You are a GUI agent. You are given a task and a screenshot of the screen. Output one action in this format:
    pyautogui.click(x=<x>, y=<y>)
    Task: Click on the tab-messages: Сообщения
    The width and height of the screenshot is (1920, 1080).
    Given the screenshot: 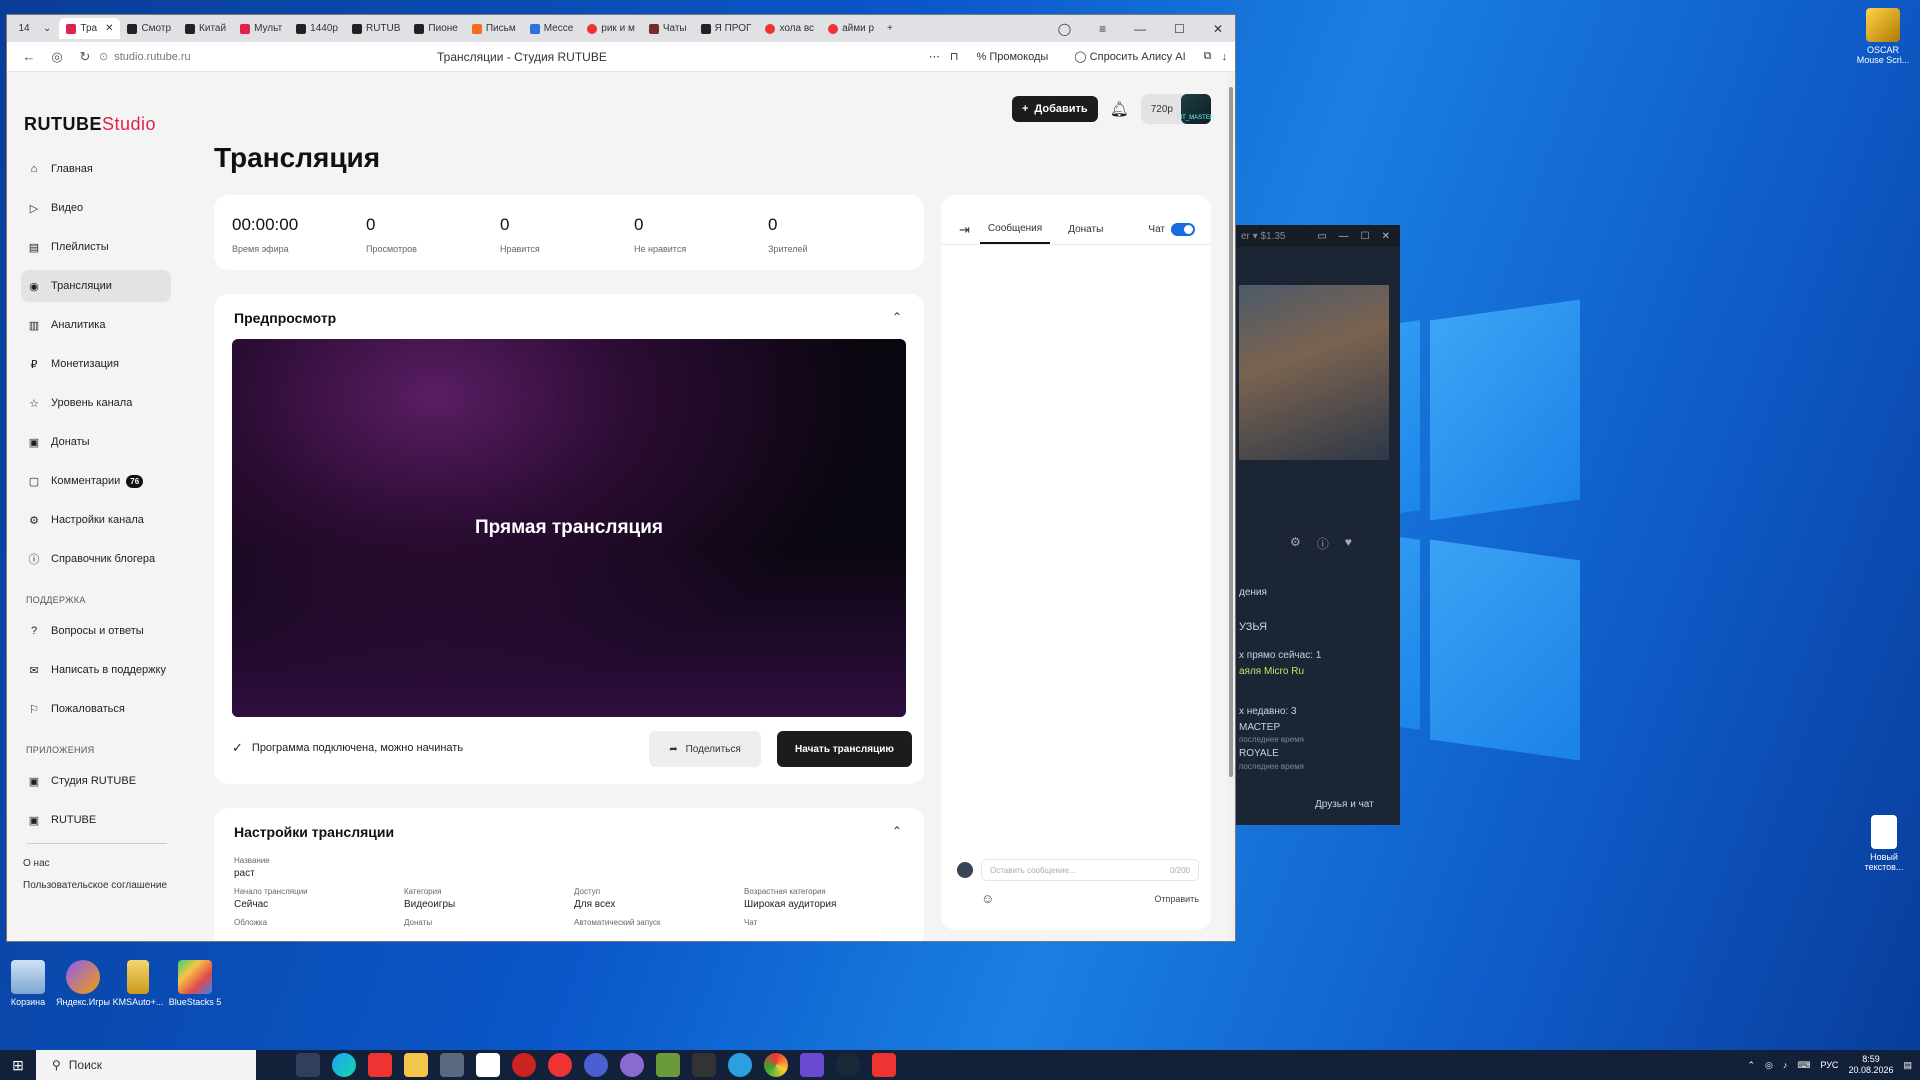 What is the action you would take?
    pyautogui.click(x=1015, y=233)
    